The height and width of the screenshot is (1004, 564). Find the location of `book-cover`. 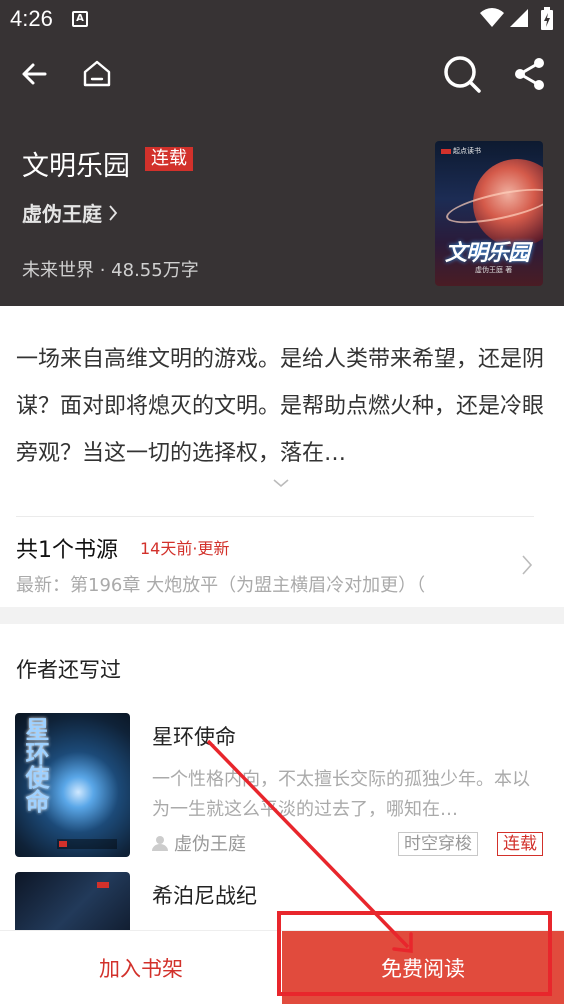

book-cover is located at coordinates (72, 901).